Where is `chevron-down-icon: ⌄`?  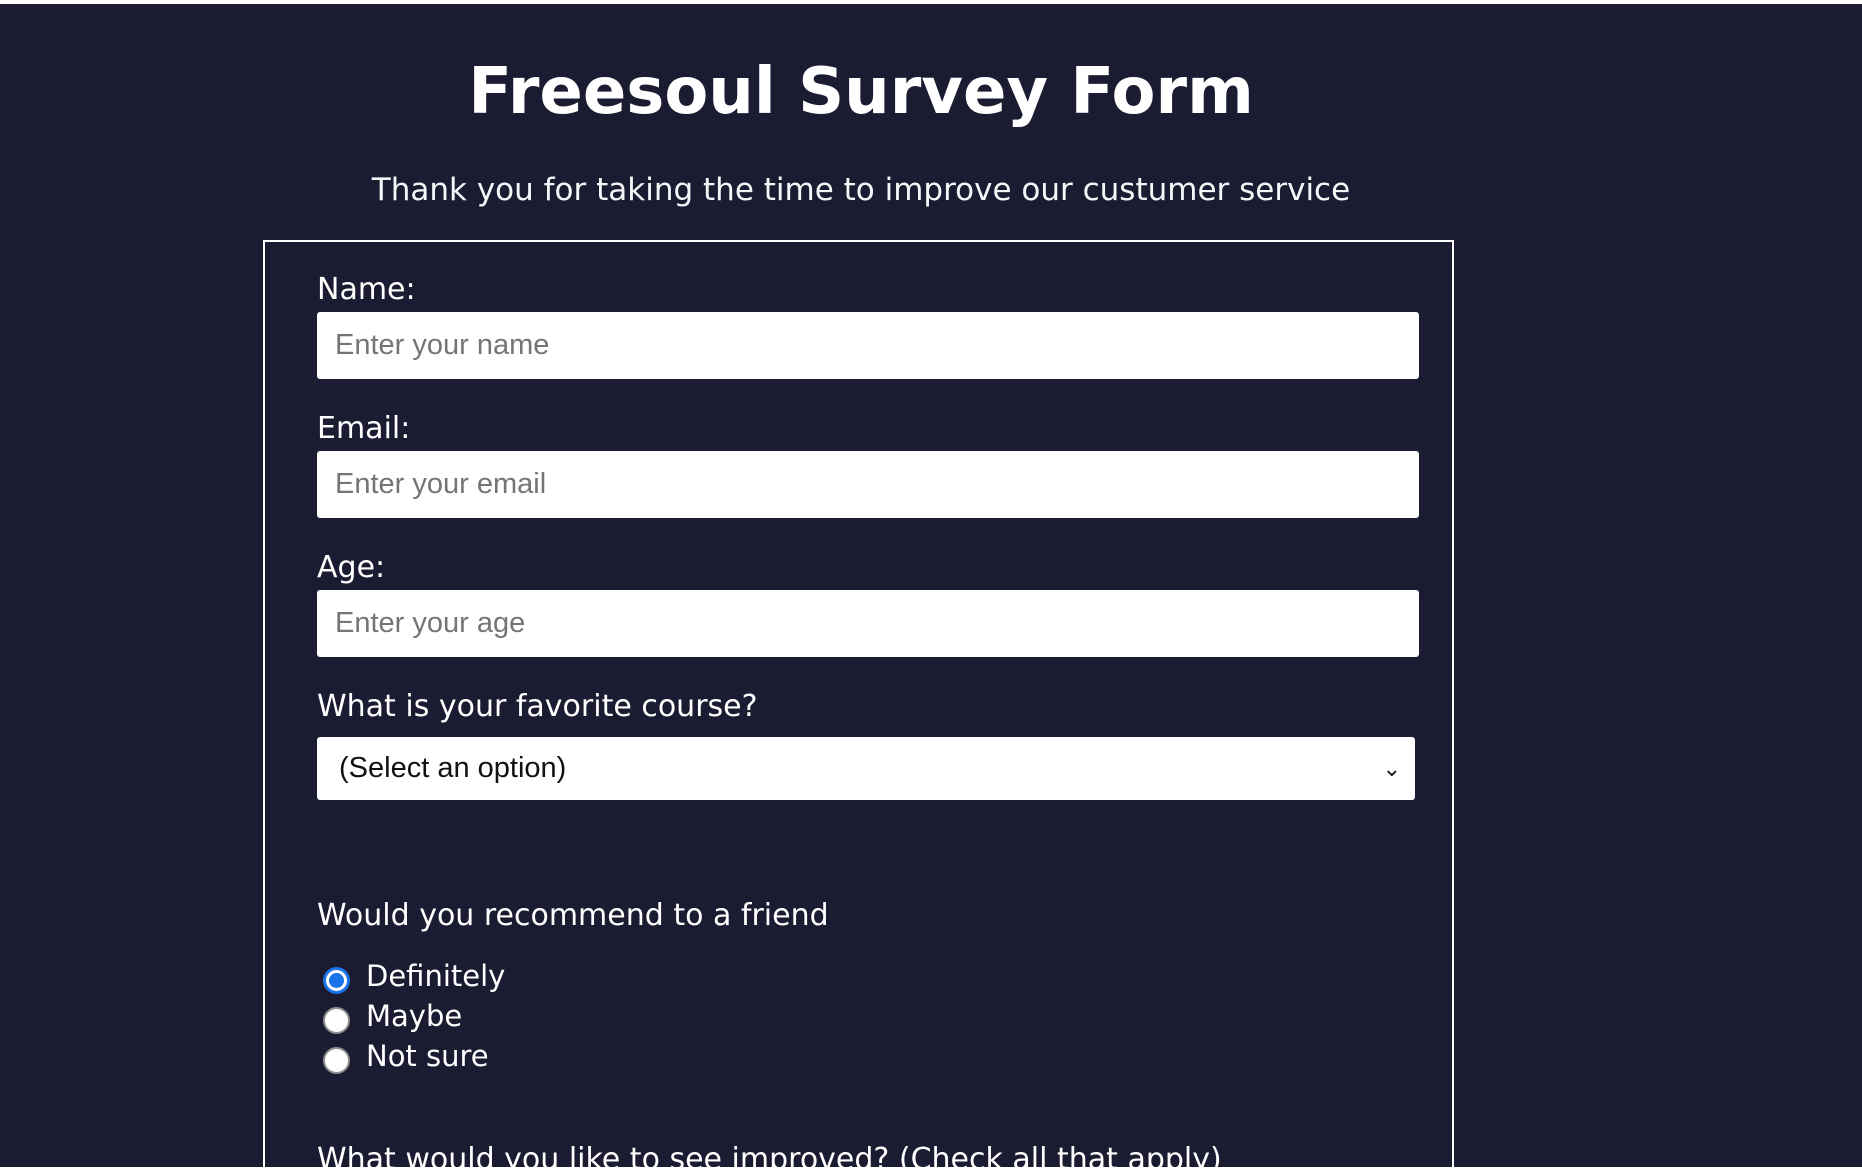 chevron-down-icon: ⌄ is located at coordinates (1391, 768).